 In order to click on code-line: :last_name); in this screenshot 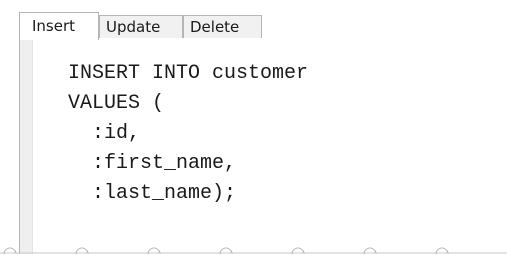, I will do `click(152, 193)`.